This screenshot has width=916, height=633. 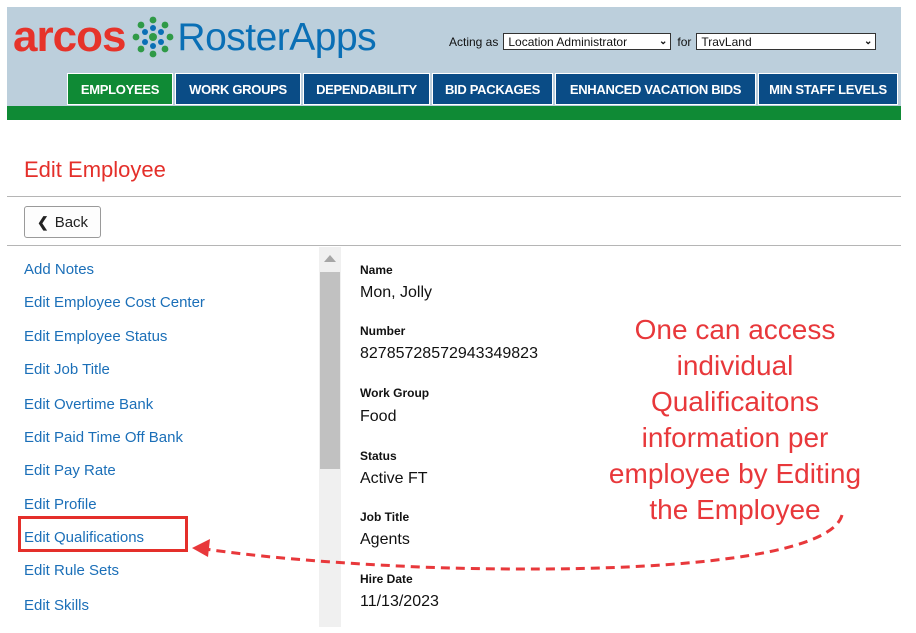 What do you see at coordinates (95, 169) in the screenshot?
I see `page-title: Edit Employee` at bounding box center [95, 169].